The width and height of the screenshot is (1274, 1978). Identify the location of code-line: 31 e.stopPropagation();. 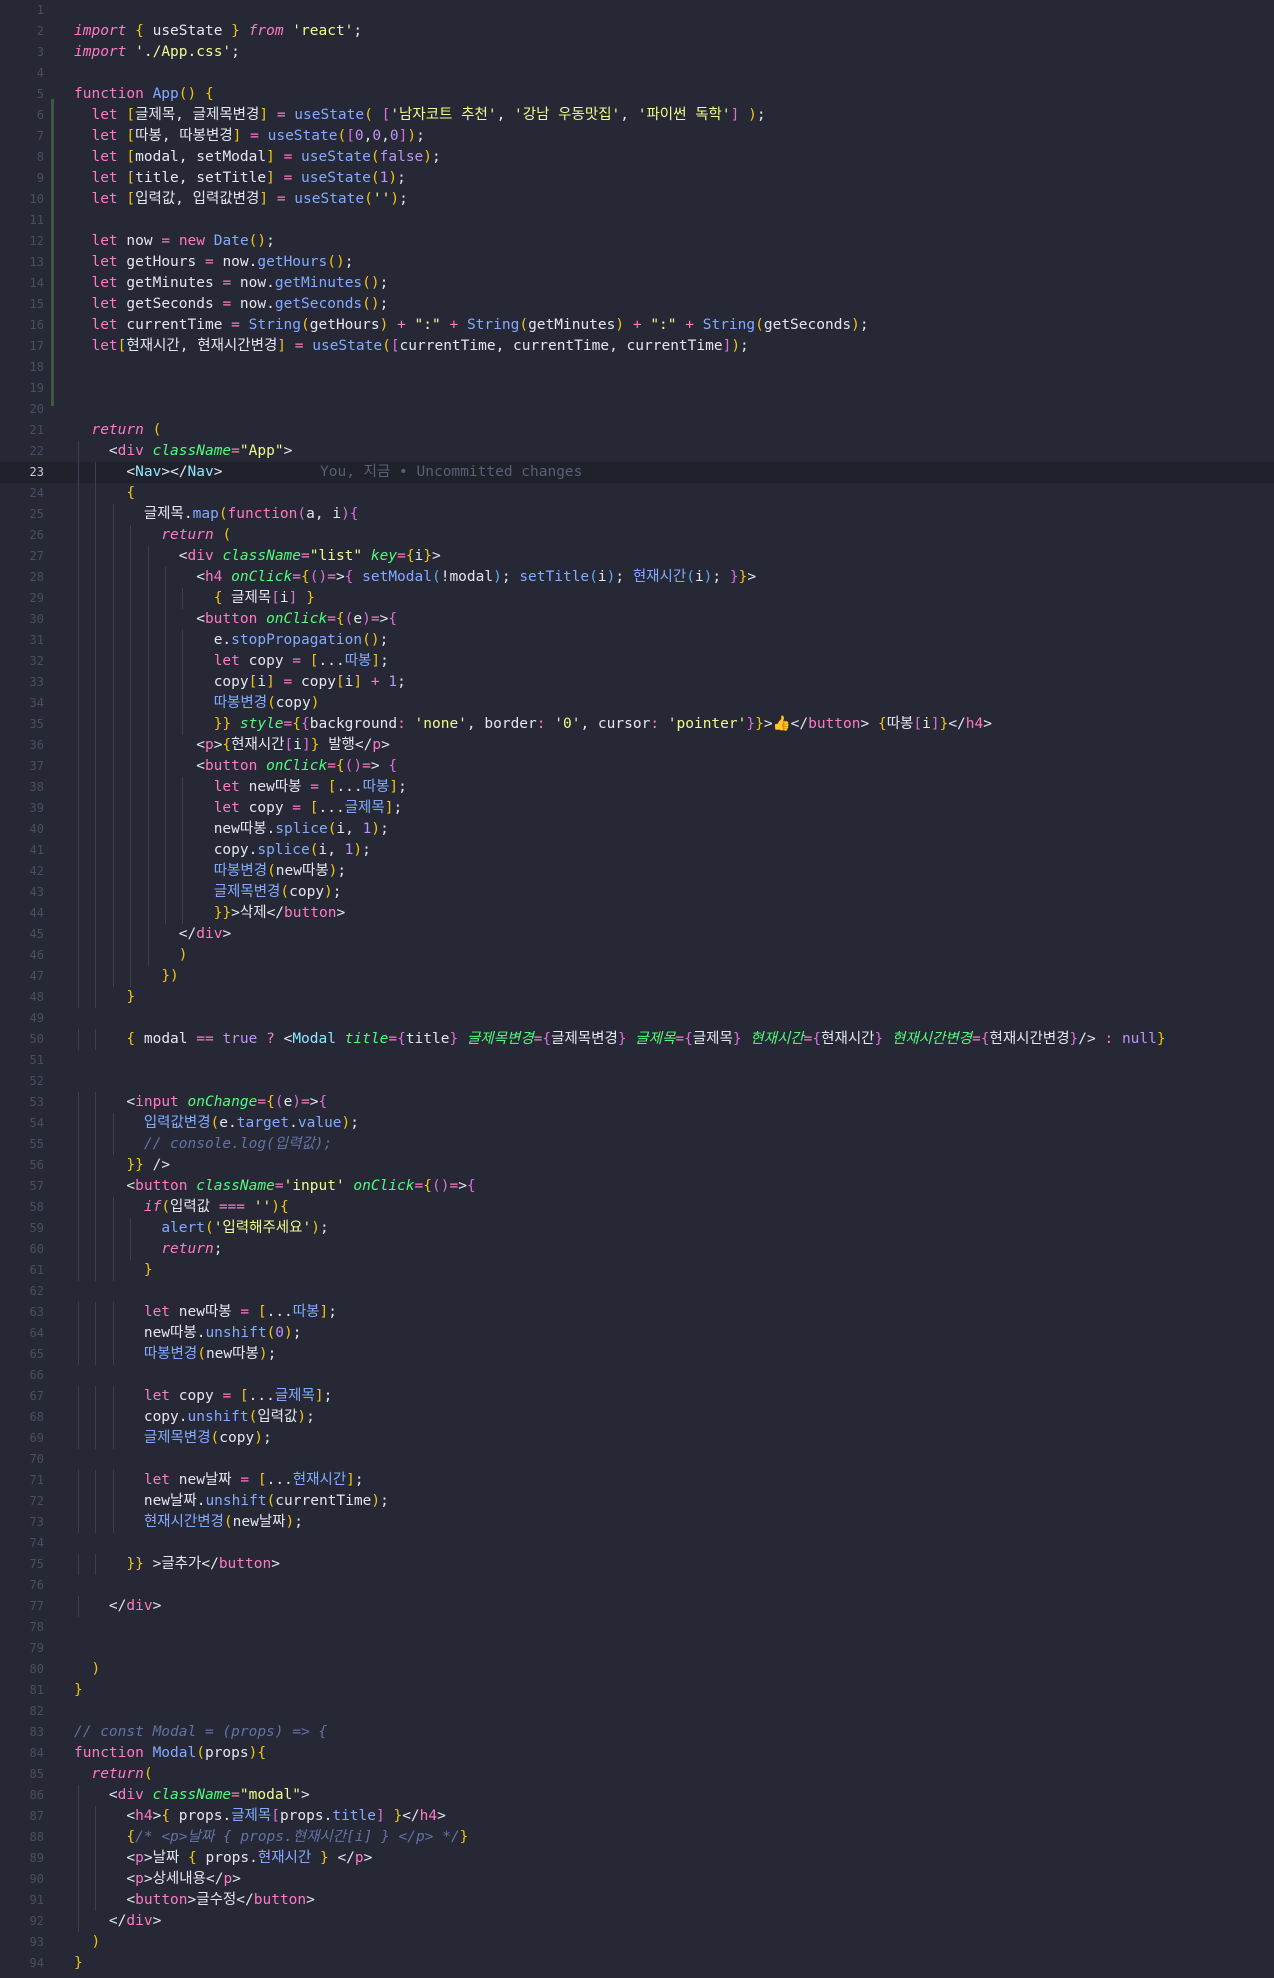
(637, 640).